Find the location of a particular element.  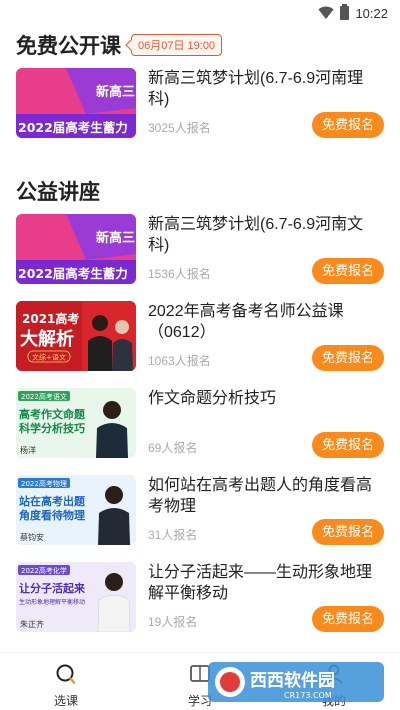

signup-count: 19人报名 is located at coordinates (173, 622).